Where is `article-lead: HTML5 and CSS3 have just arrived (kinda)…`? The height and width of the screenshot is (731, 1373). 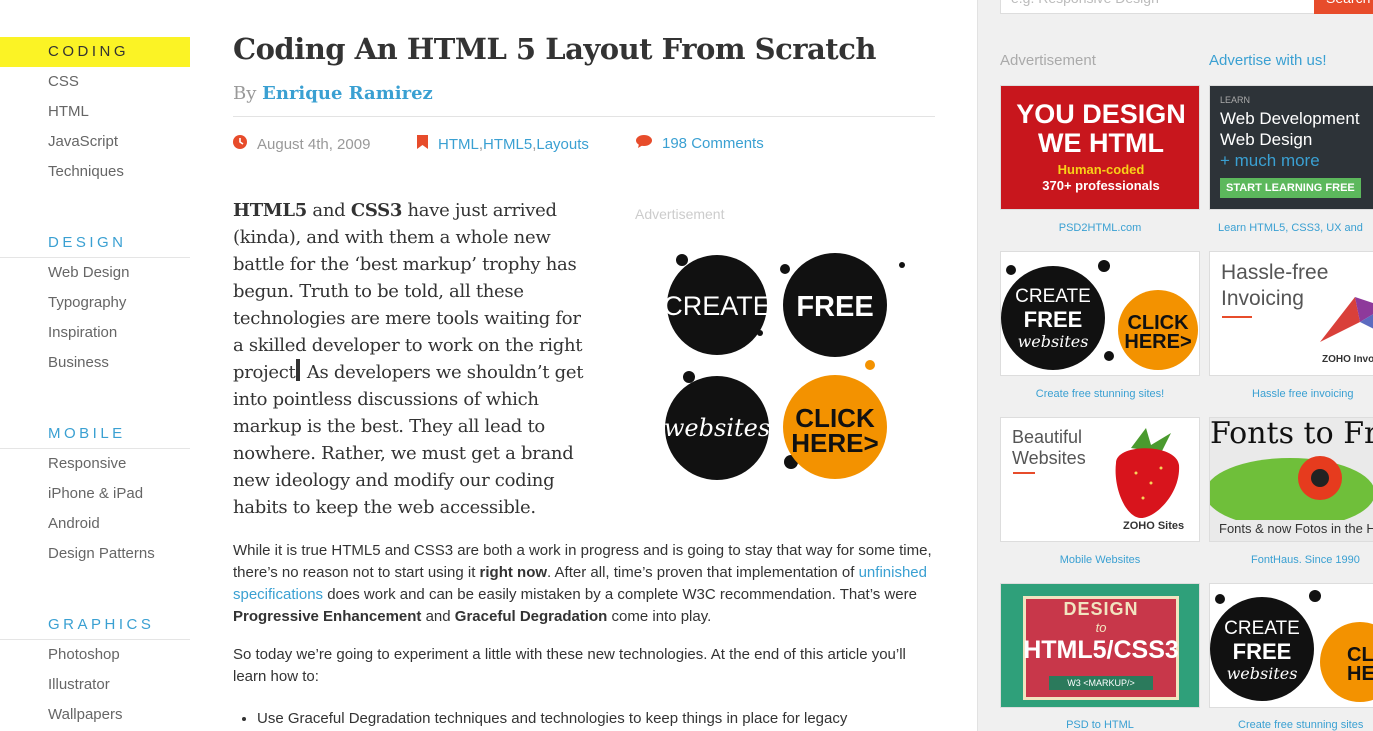
article-lead: HTML5 and CSS3 have just arrived (kinda)… is located at coordinates (413, 359).